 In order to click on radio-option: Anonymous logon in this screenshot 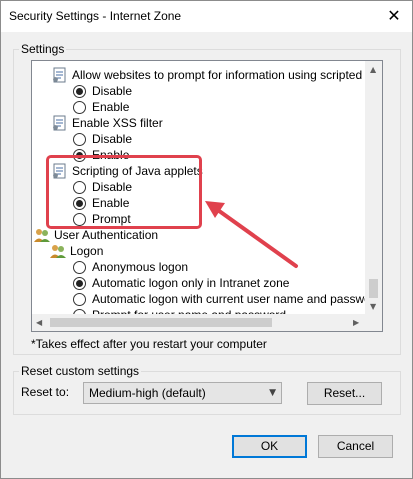, I will do `click(130, 267)`.